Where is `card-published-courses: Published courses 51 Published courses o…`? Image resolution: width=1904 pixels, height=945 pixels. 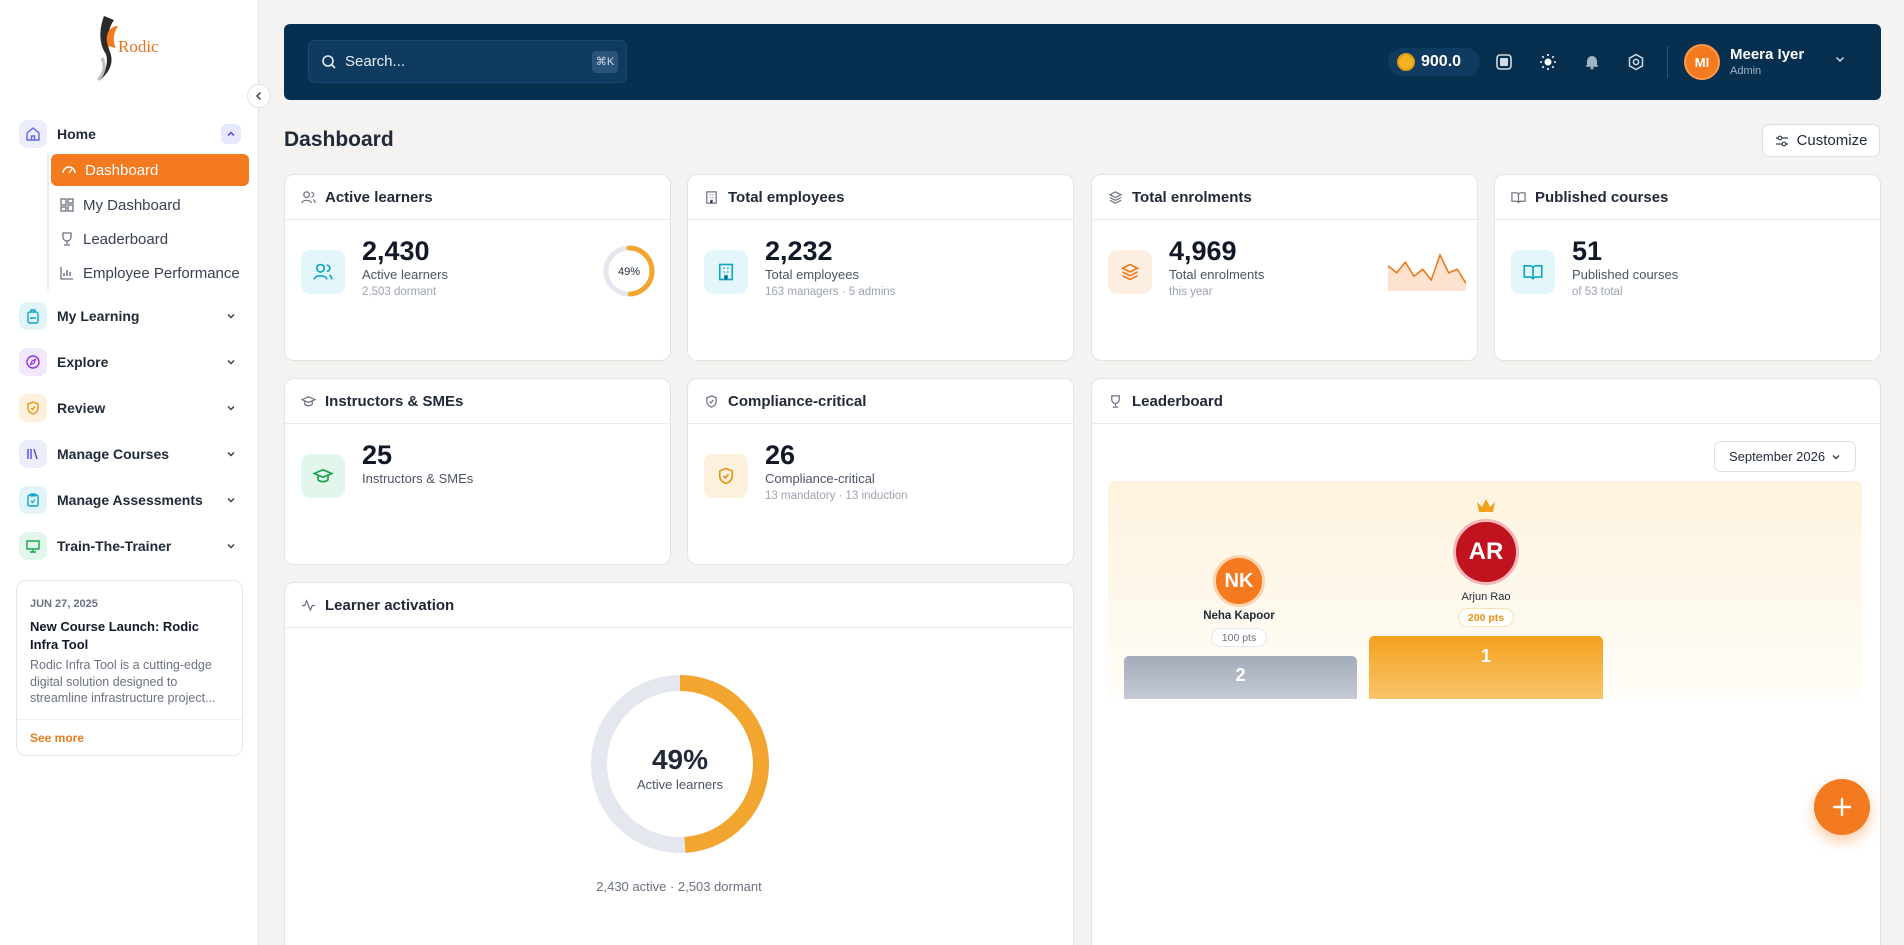
card-published-courses: Published courses 51 Published courses o… is located at coordinates (1687, 267).